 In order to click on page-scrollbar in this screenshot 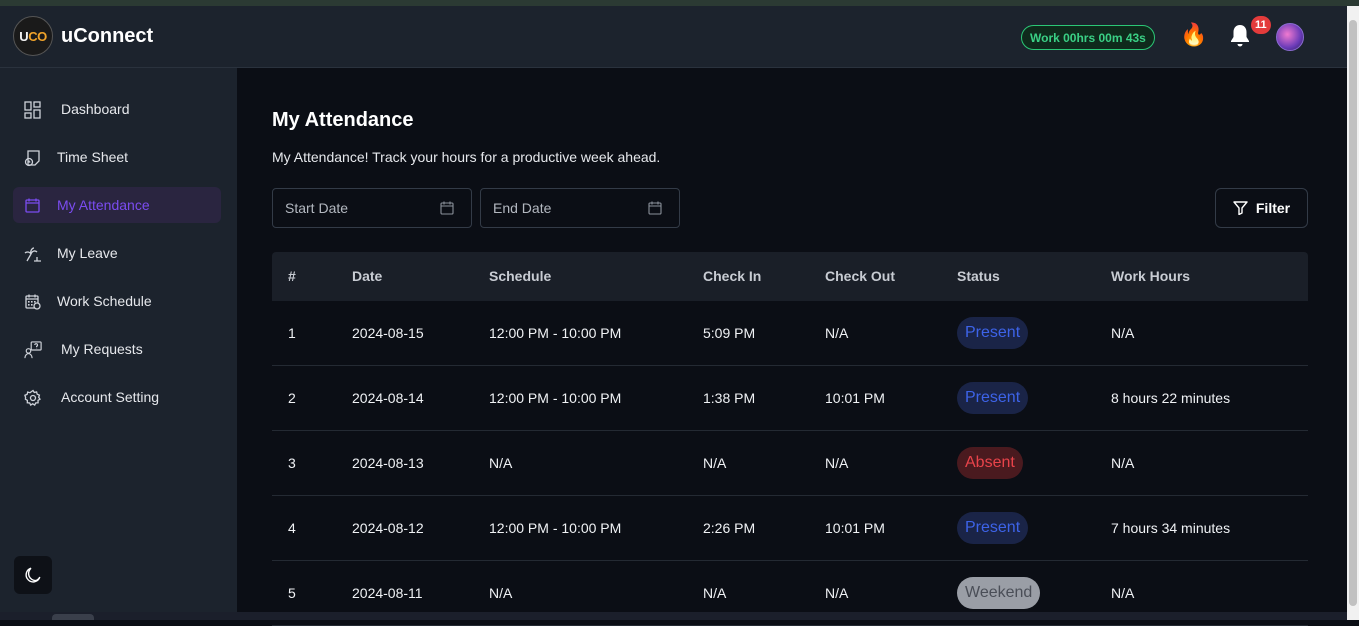, I will do `click(1353, 313)`.